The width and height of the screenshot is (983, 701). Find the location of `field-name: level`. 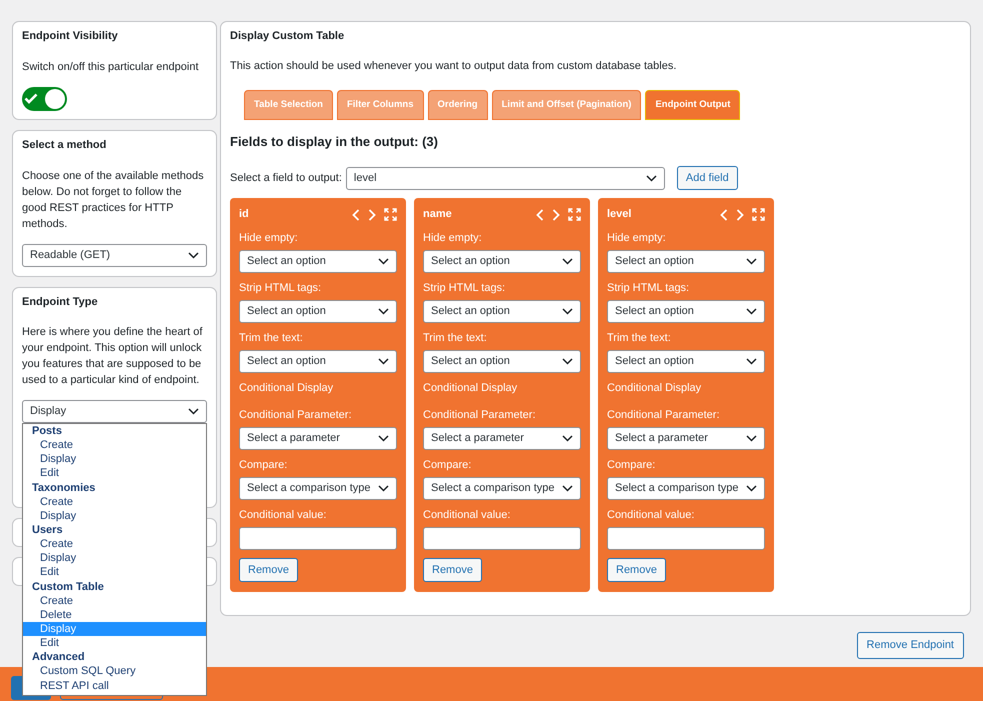

field-name: level is located at coordinates (619, 214).